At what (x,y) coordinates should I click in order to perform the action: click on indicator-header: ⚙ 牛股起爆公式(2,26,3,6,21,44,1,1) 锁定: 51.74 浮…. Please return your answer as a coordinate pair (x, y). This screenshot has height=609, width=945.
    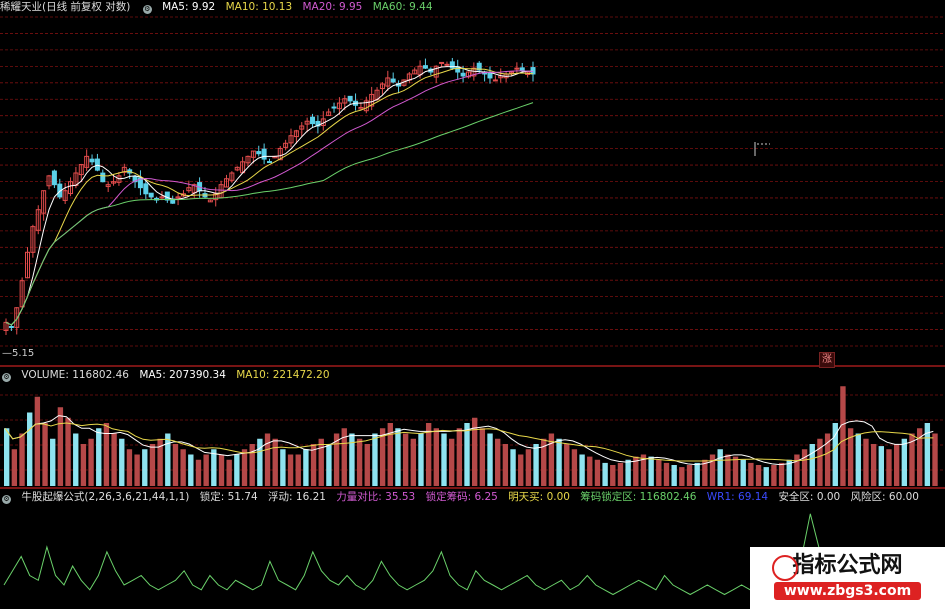
    Looking at the image, I should click on (463, 497).